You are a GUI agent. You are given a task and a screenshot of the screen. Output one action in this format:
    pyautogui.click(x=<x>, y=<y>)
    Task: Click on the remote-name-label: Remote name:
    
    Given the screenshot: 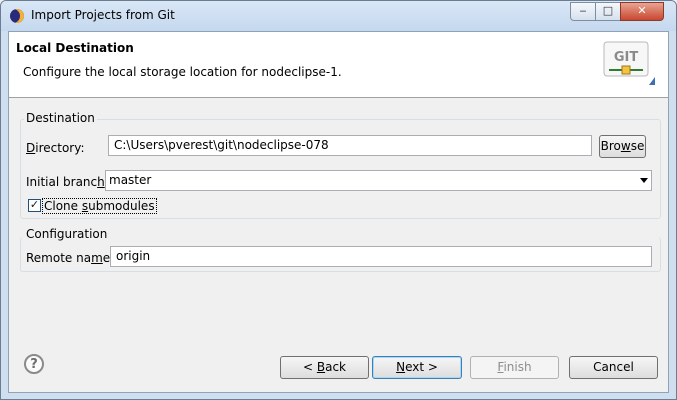 What is the action you would take?
    pyautogui.click(x=70, y=258)
    